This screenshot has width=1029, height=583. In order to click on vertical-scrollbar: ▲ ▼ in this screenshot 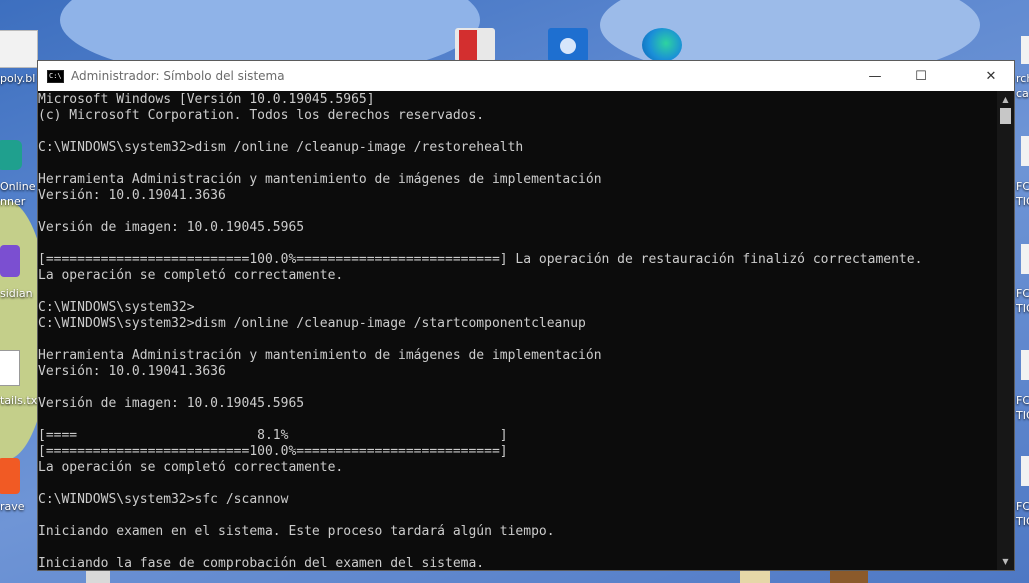, I will do `click(1005, 330)`.